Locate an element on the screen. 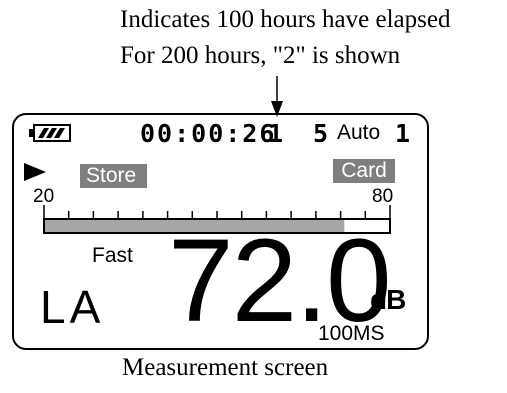 This screenshot has width=507, height=393. level-unit: dB is located at coordinates (388, 299).